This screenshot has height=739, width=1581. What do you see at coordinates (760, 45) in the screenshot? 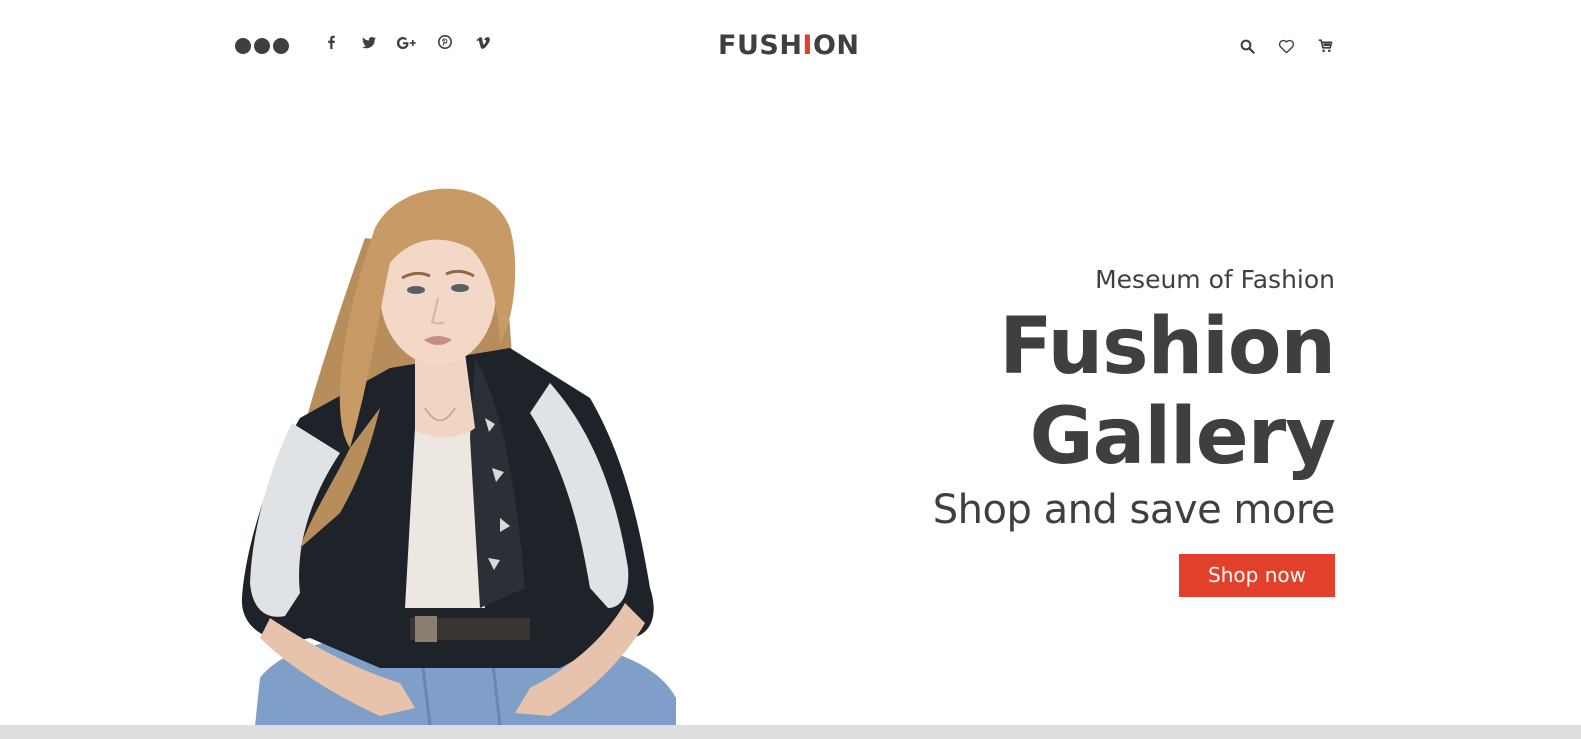
I see `logo-text-start: FUSH` at bounding box center [760, 45].